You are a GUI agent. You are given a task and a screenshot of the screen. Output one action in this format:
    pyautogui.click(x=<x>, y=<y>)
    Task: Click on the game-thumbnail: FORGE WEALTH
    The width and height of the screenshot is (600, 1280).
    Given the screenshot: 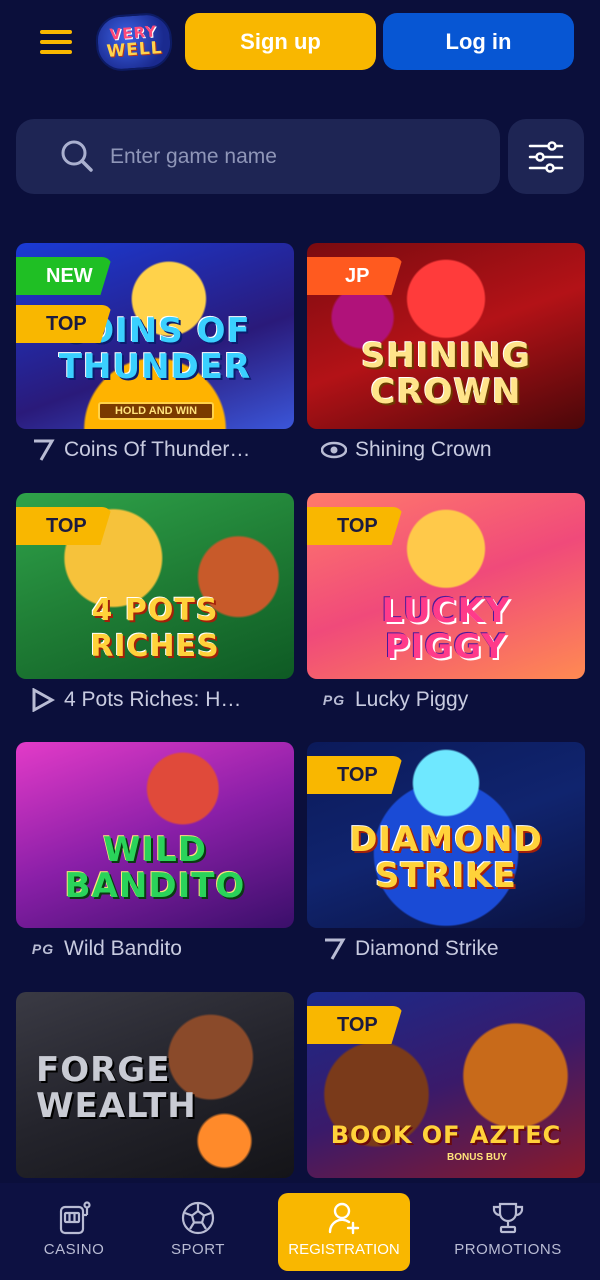 What is the action you would take?
    pyautogui.click(x=155, y=1085)
    